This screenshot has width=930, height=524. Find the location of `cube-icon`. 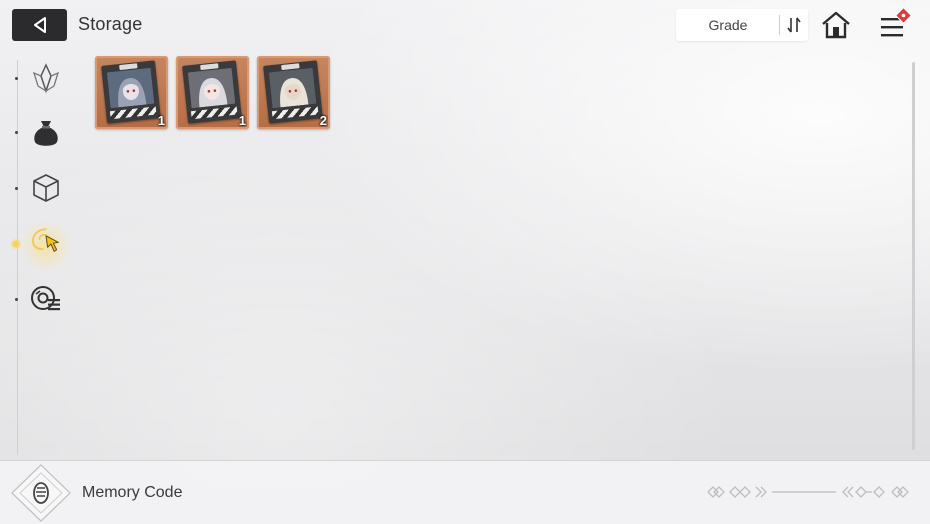

cube-icon is located at coordinates (46, 188).